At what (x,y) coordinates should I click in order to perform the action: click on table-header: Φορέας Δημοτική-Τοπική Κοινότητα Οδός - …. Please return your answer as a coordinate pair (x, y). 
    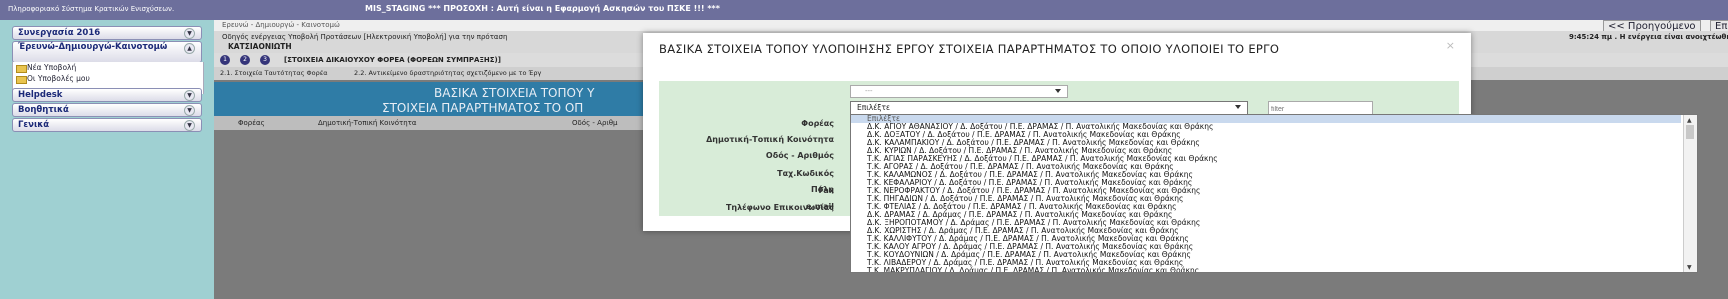
    Looking at the image, I should click on (434, 123).